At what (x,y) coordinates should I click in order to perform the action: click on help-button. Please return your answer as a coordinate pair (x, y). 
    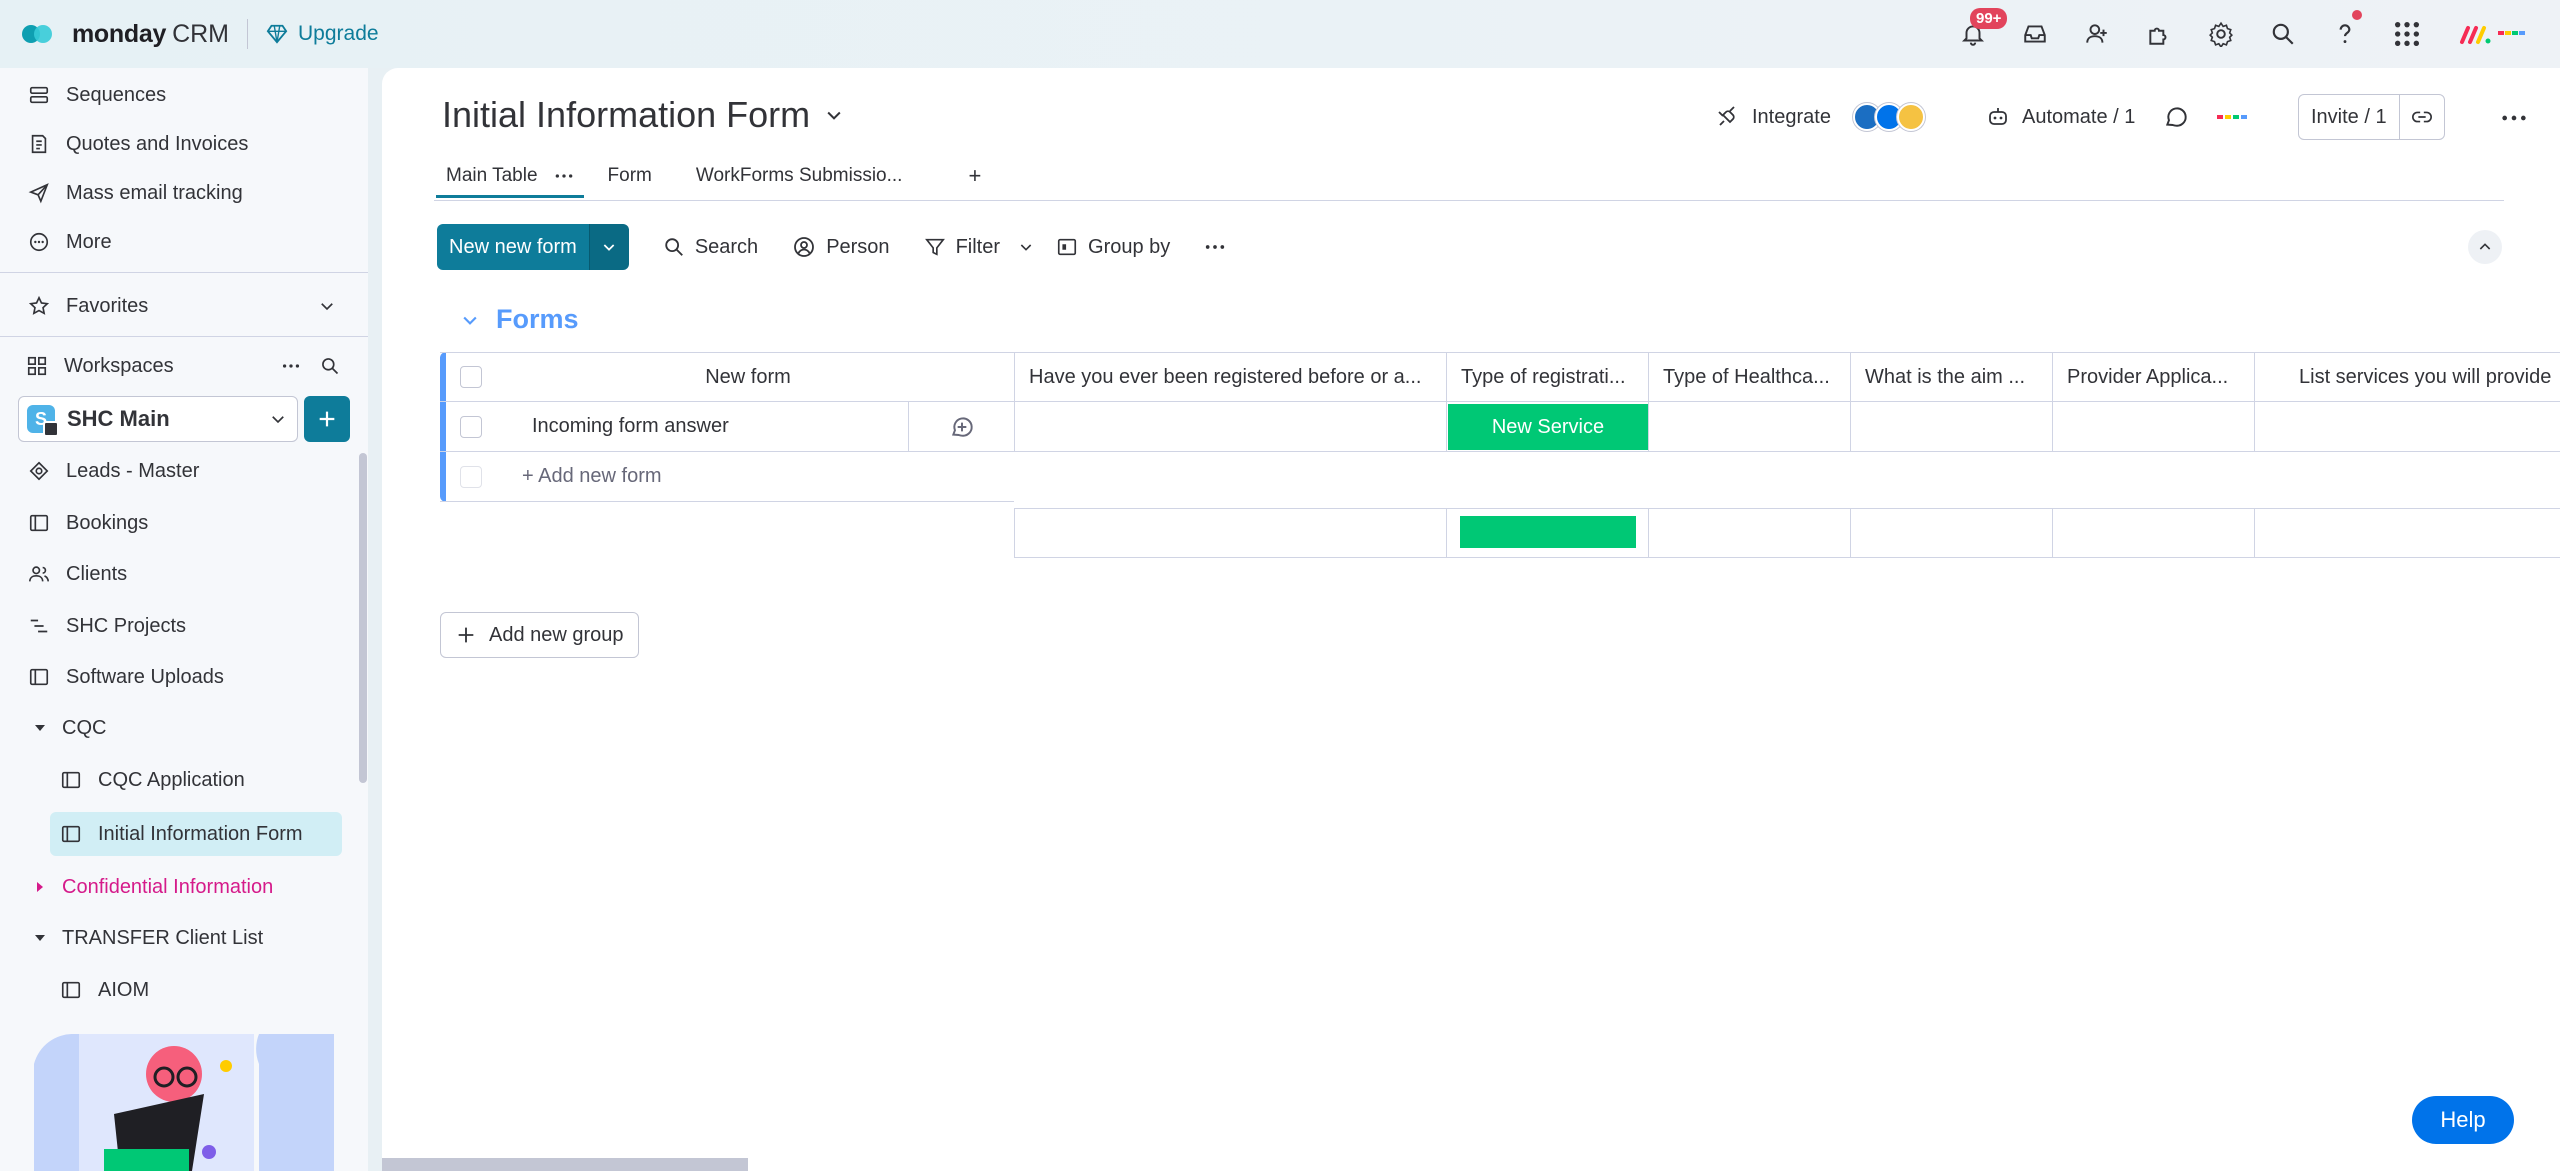
    Looking at the image, I should click on (2345, 34).